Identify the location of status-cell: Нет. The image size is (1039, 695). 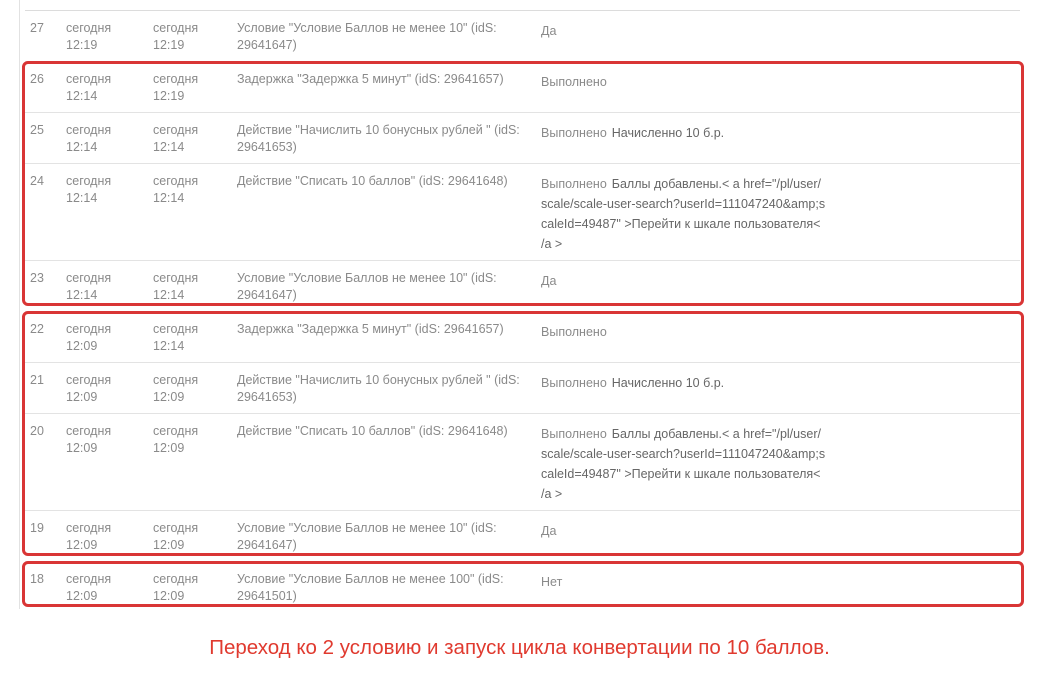
(686, 582).